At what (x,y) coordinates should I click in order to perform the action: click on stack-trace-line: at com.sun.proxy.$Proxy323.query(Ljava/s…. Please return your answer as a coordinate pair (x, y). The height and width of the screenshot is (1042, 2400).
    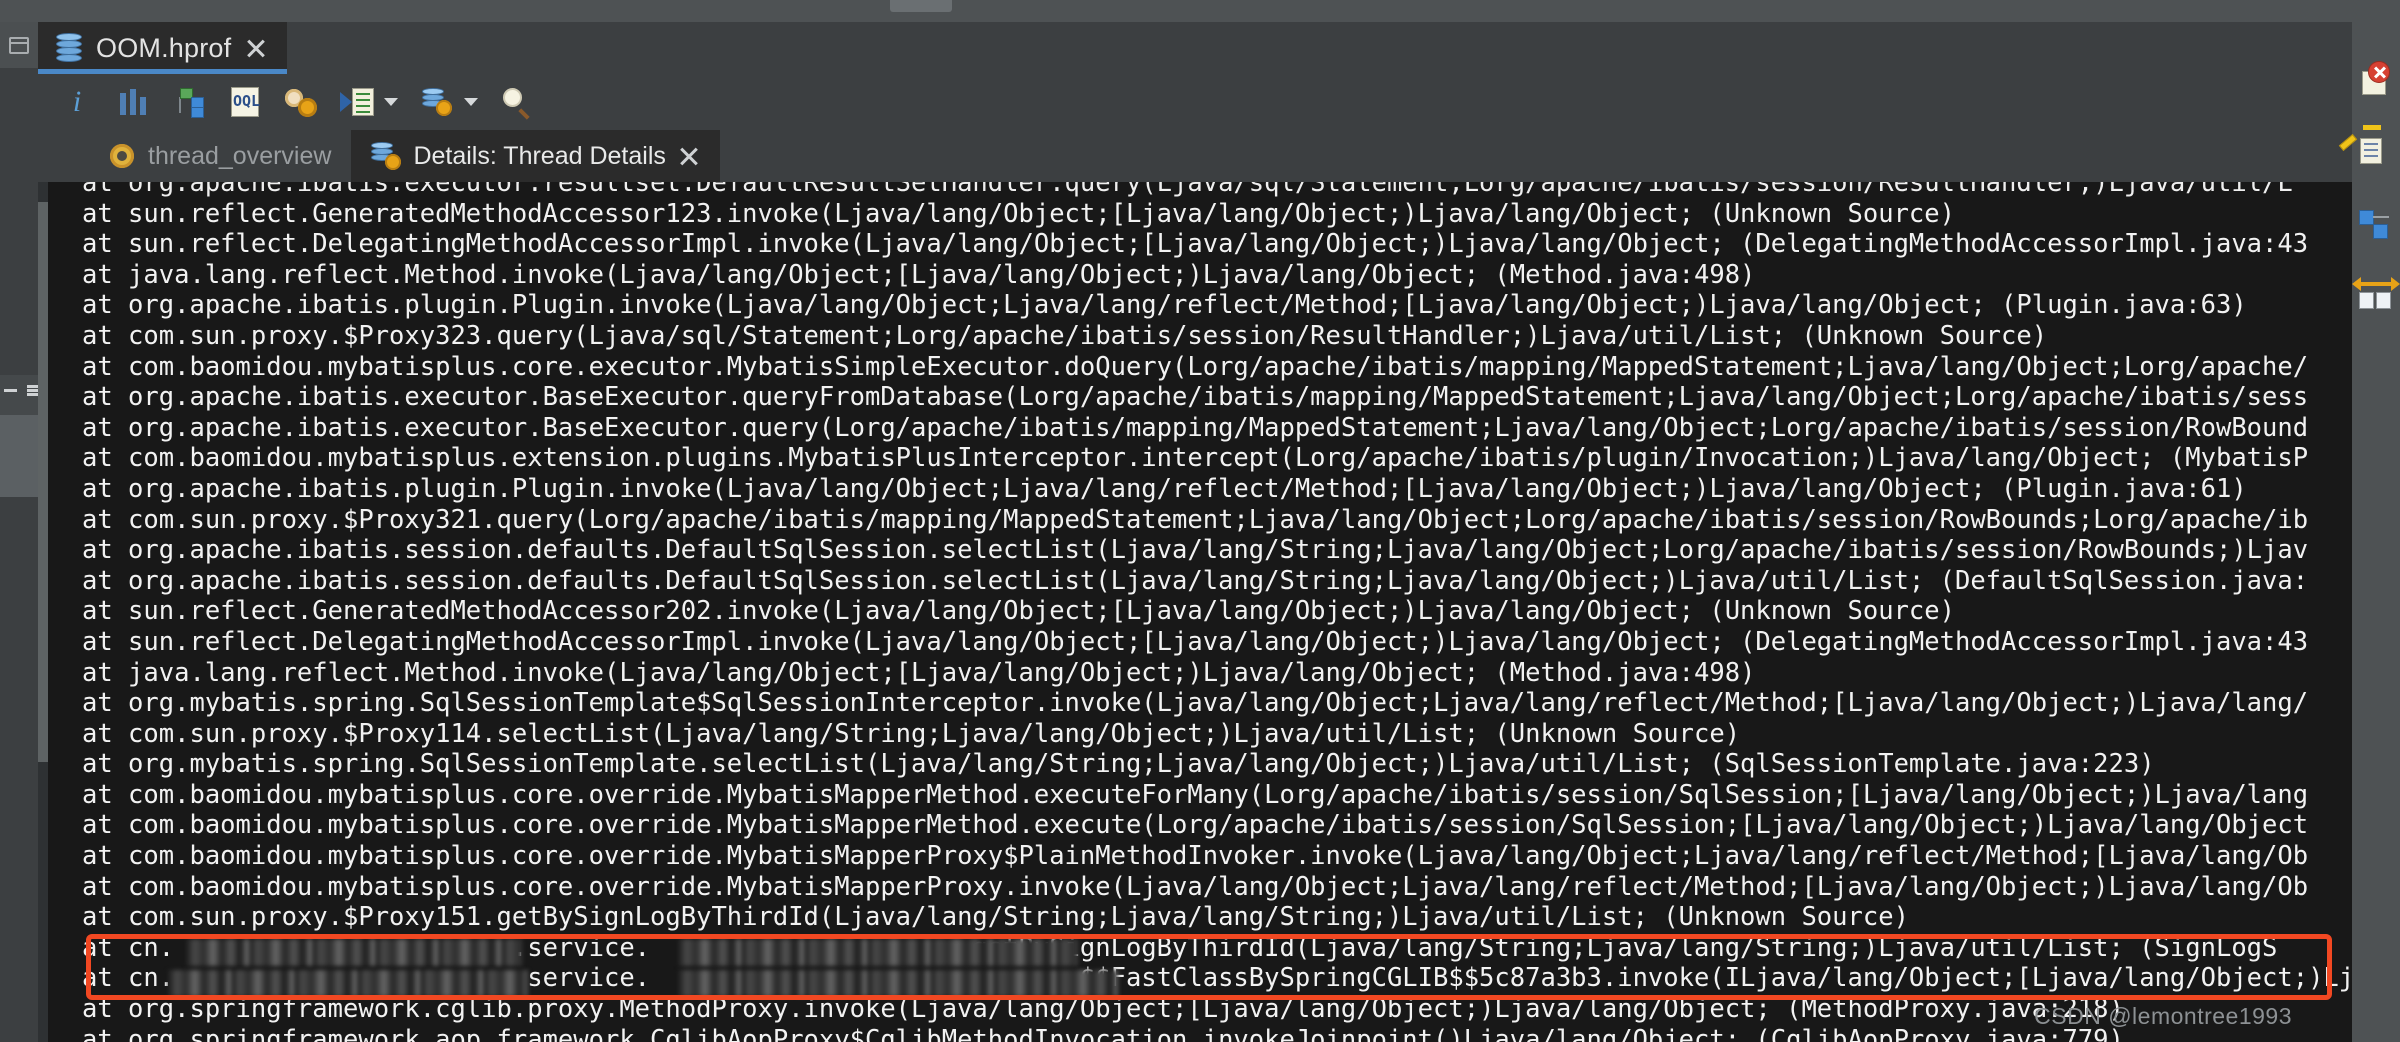
    Looking at the image, I should click on (1065, 335).